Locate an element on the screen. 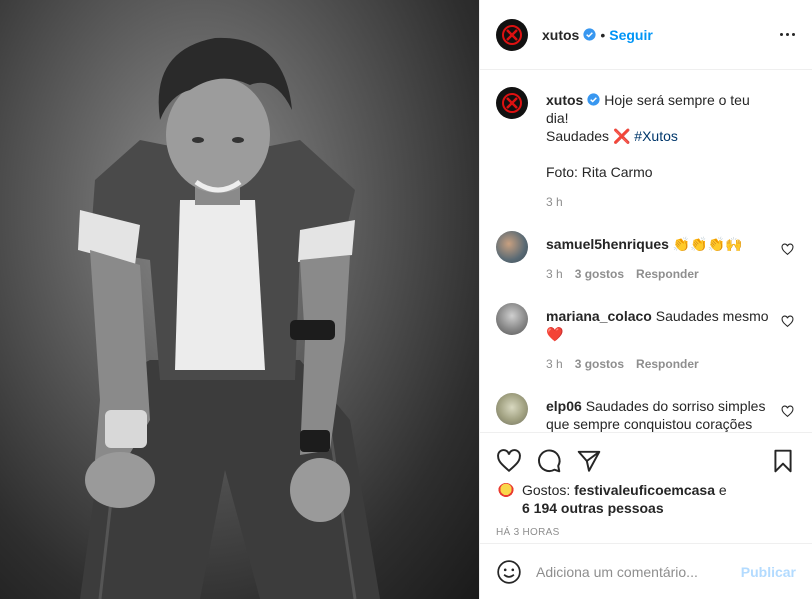 Image resolution: width=812 pixels, height=599 pixels. caption-meta: 3 h is located at coordinates (659, 202).